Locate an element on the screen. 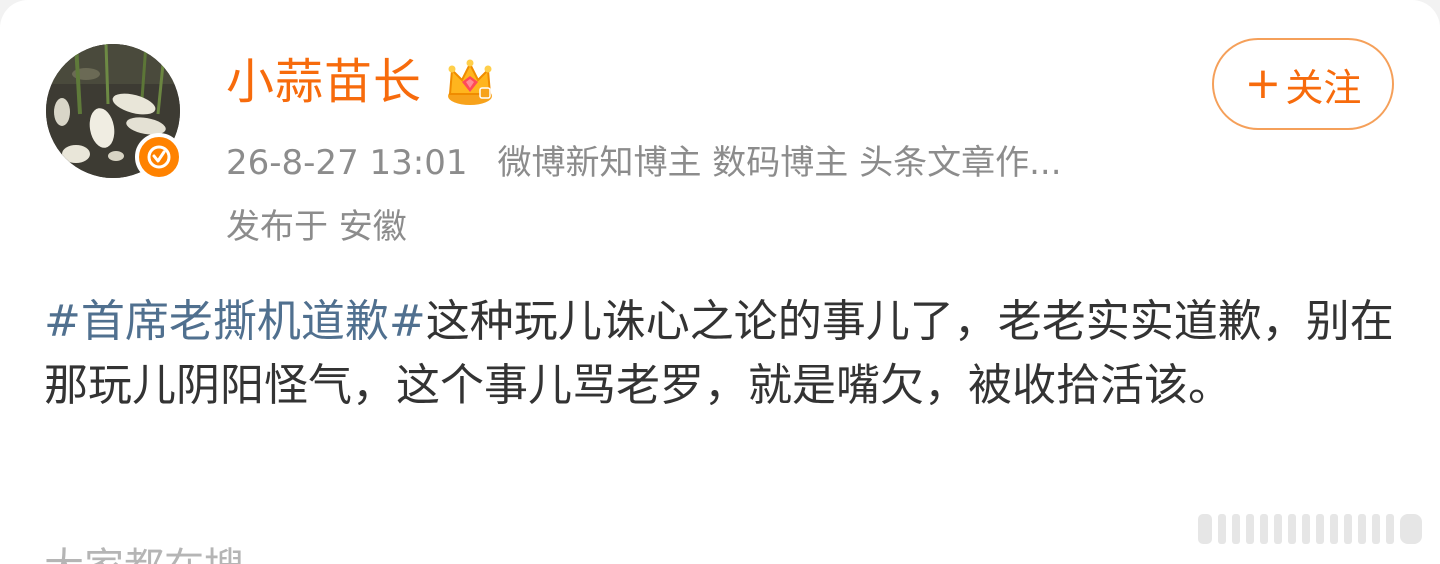 The width and height of the screenshot is (1440, 564). verified-check-icon is located at coordinates (159, 157).